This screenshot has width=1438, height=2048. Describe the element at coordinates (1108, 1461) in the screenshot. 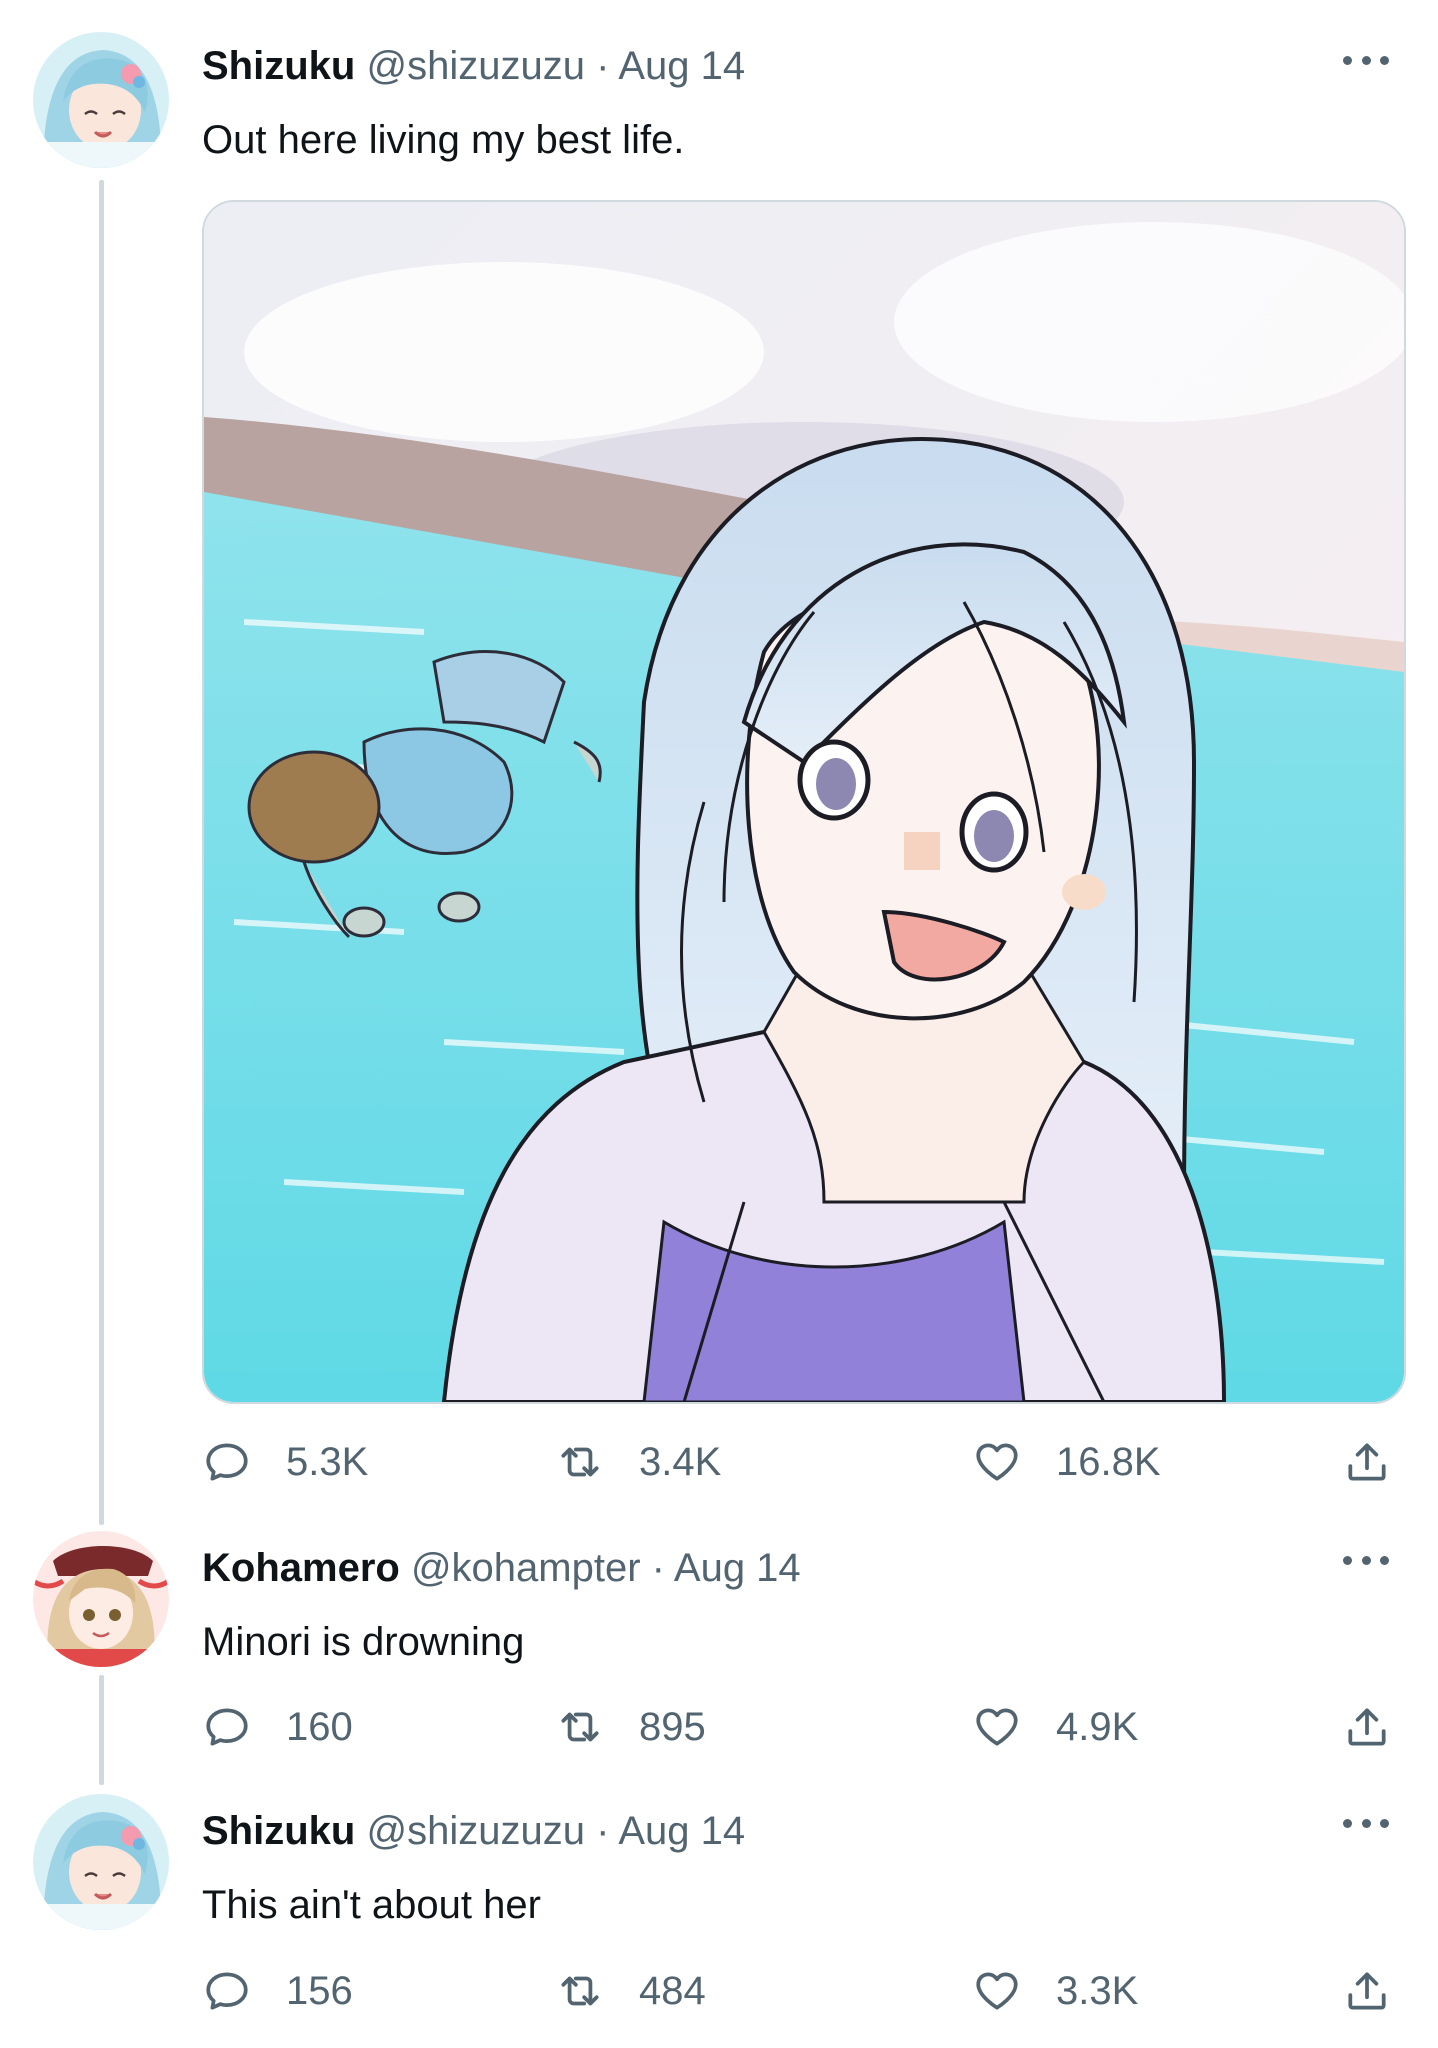

I see `like-count: 16.8K` at that location.